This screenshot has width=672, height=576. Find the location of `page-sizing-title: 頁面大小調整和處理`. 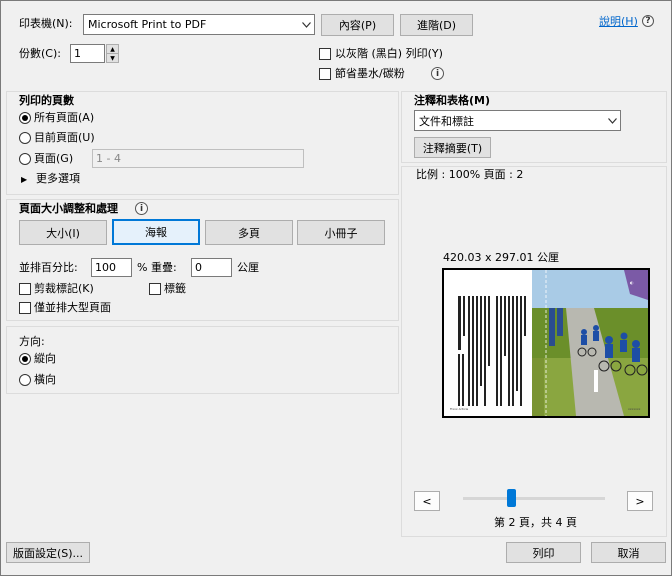

page-sizing-title: 頁面大小調整和處理 is located at coordinates (68, 208).